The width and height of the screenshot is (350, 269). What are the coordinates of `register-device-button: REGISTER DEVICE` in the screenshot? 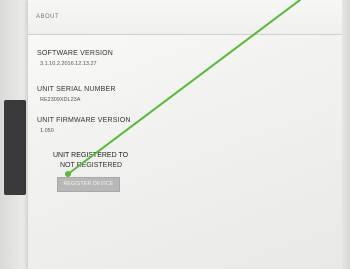 It's located at (88, 184).